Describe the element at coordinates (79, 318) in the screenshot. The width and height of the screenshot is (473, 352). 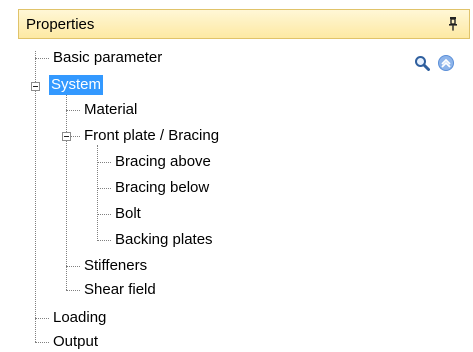
I see `tree-item-loading: Loading` at that location.